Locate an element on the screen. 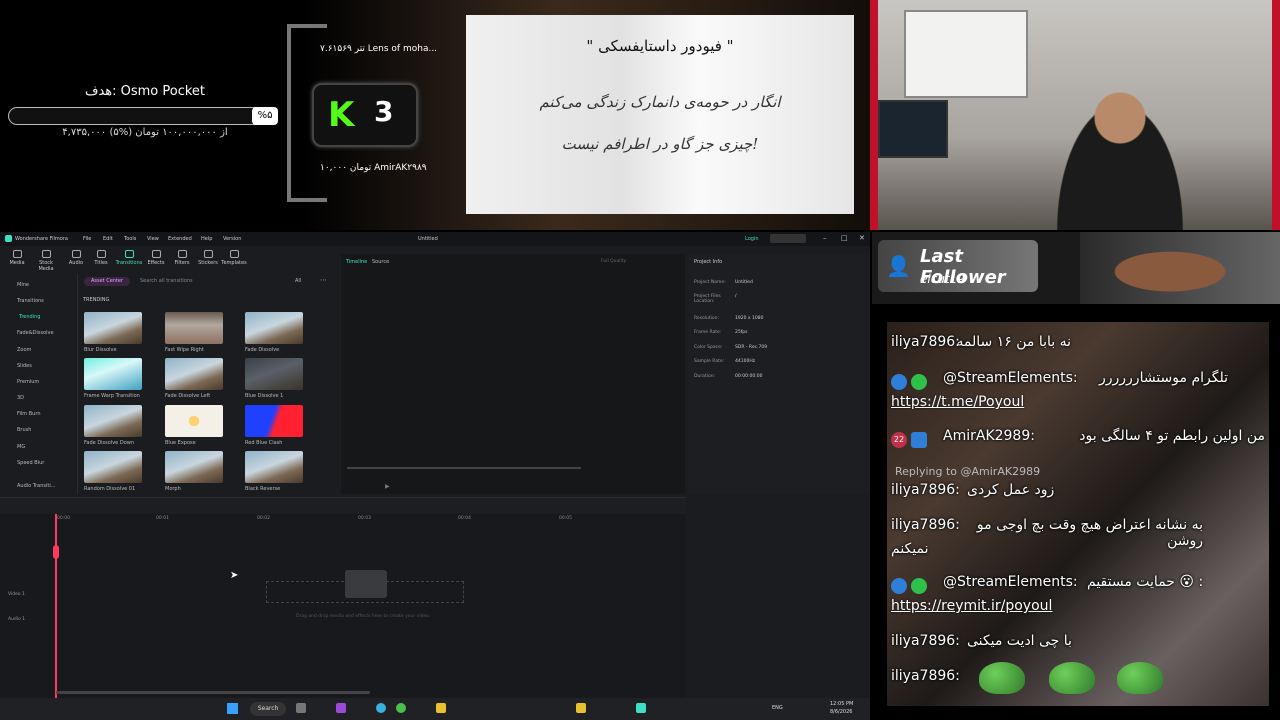 The height and width of the screenshot is (720, 1280). side-slides: Slides is located at coordinates (24, 366).